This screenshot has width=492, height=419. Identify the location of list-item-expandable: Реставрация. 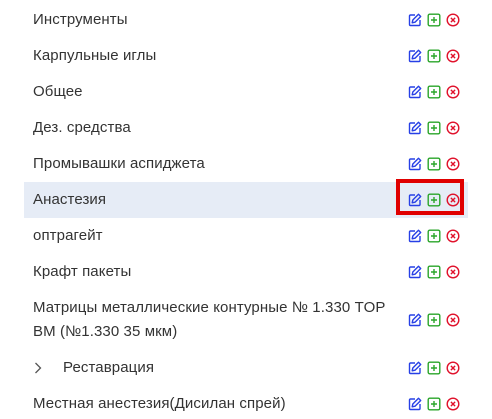
(246, 368).